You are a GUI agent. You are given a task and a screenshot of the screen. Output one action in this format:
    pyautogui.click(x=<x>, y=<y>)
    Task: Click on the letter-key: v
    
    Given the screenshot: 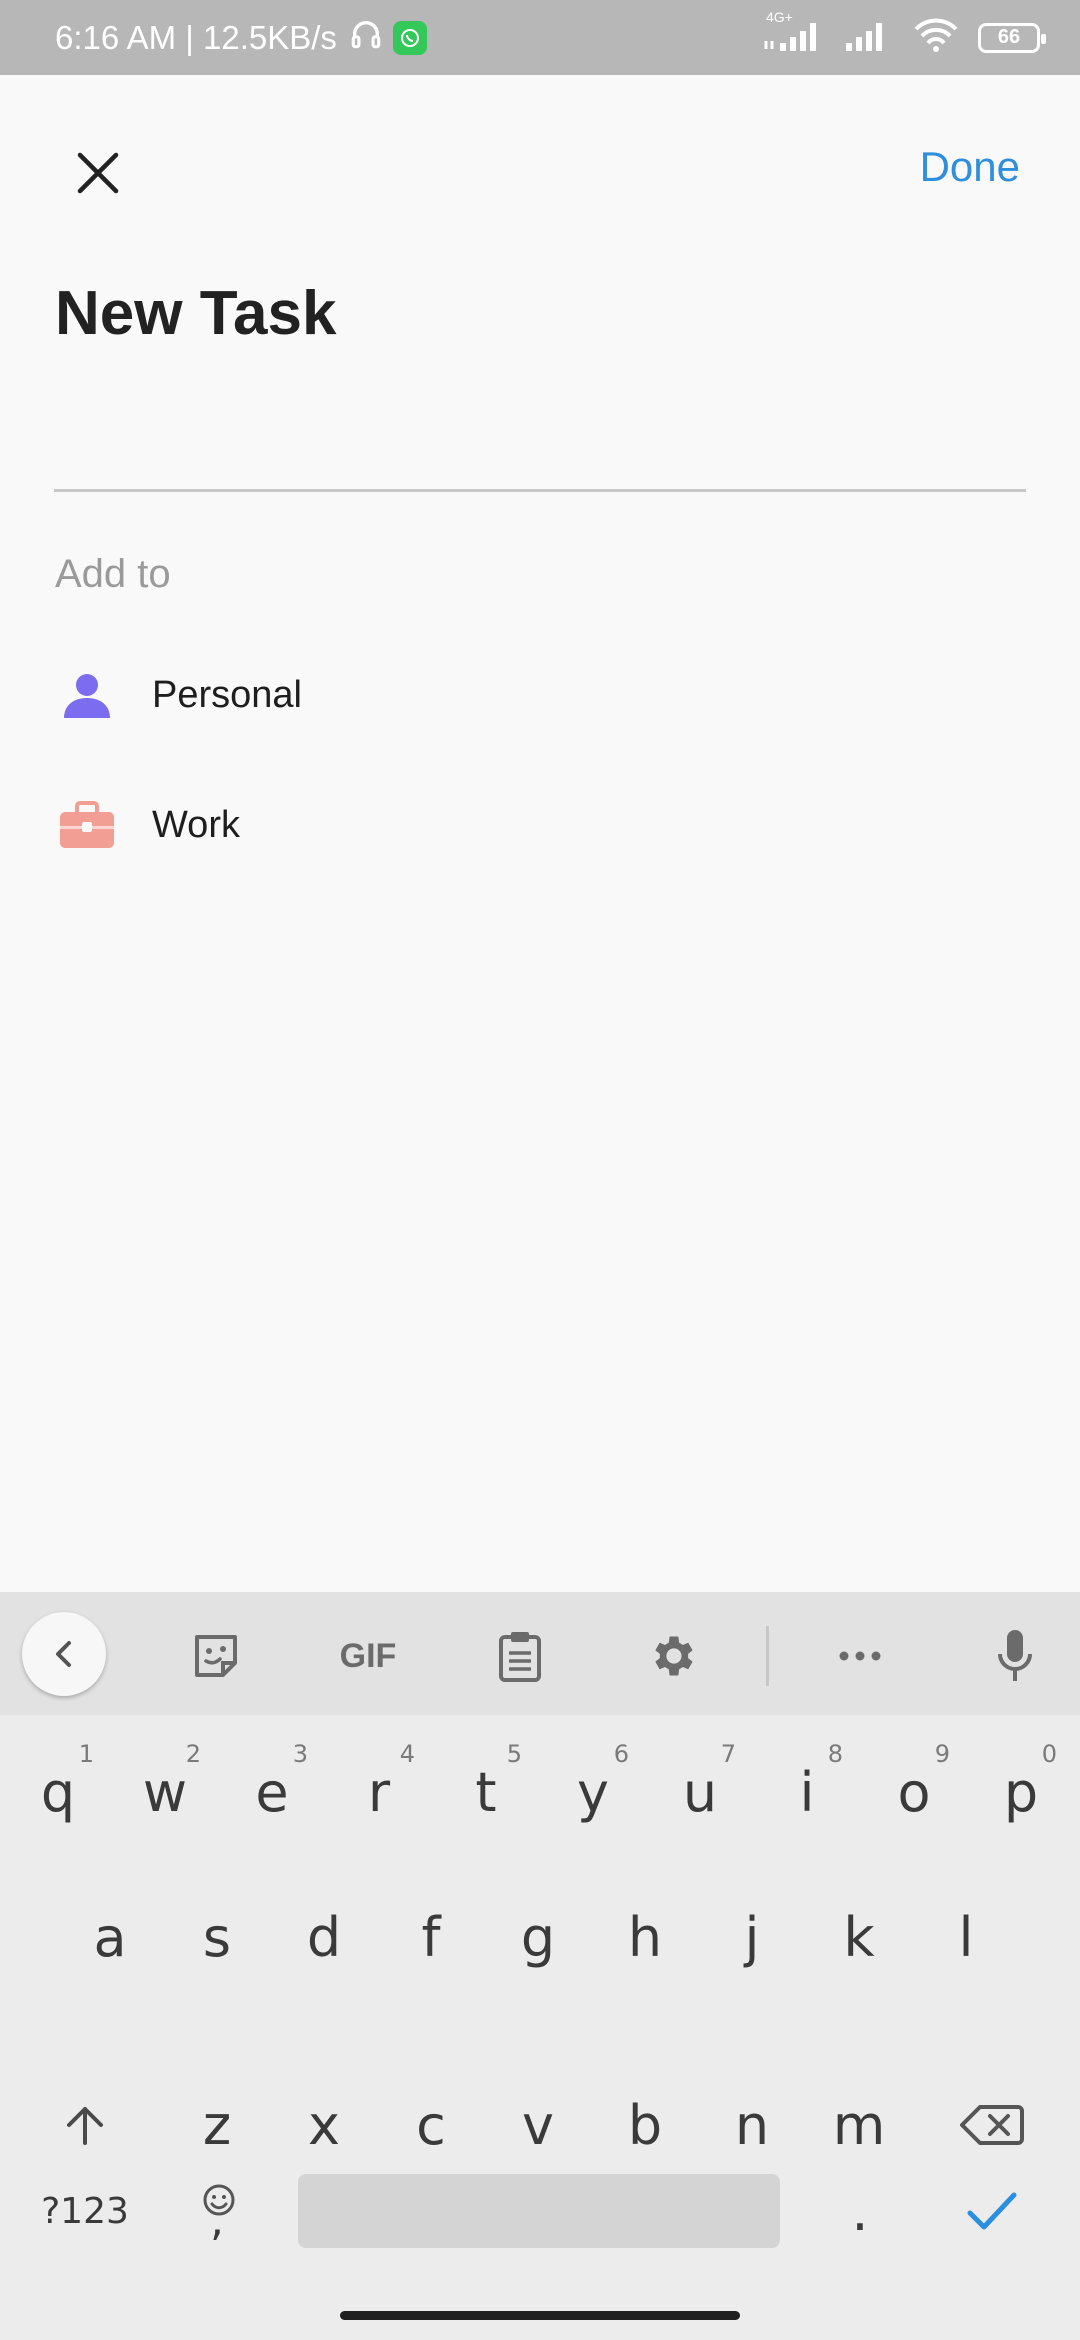 What is the action you would take?
    pyautogui.click(x=538, y=2125)
    